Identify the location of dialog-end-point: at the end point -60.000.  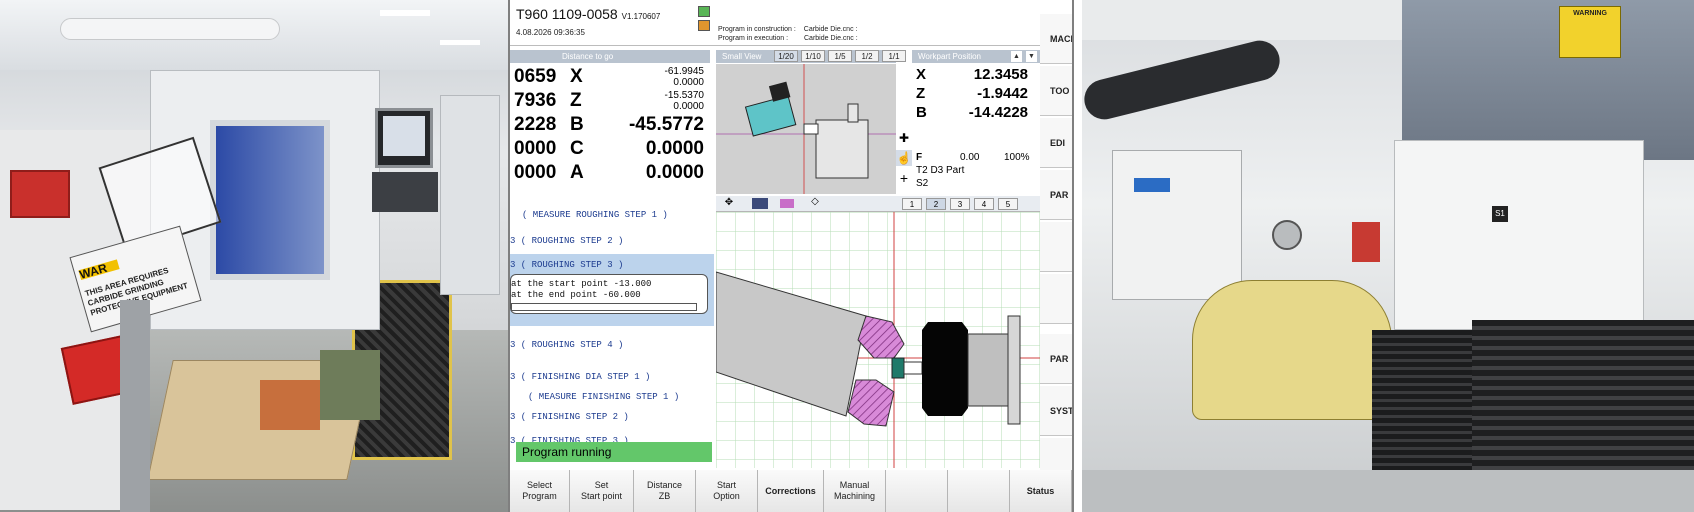
(576, 295).